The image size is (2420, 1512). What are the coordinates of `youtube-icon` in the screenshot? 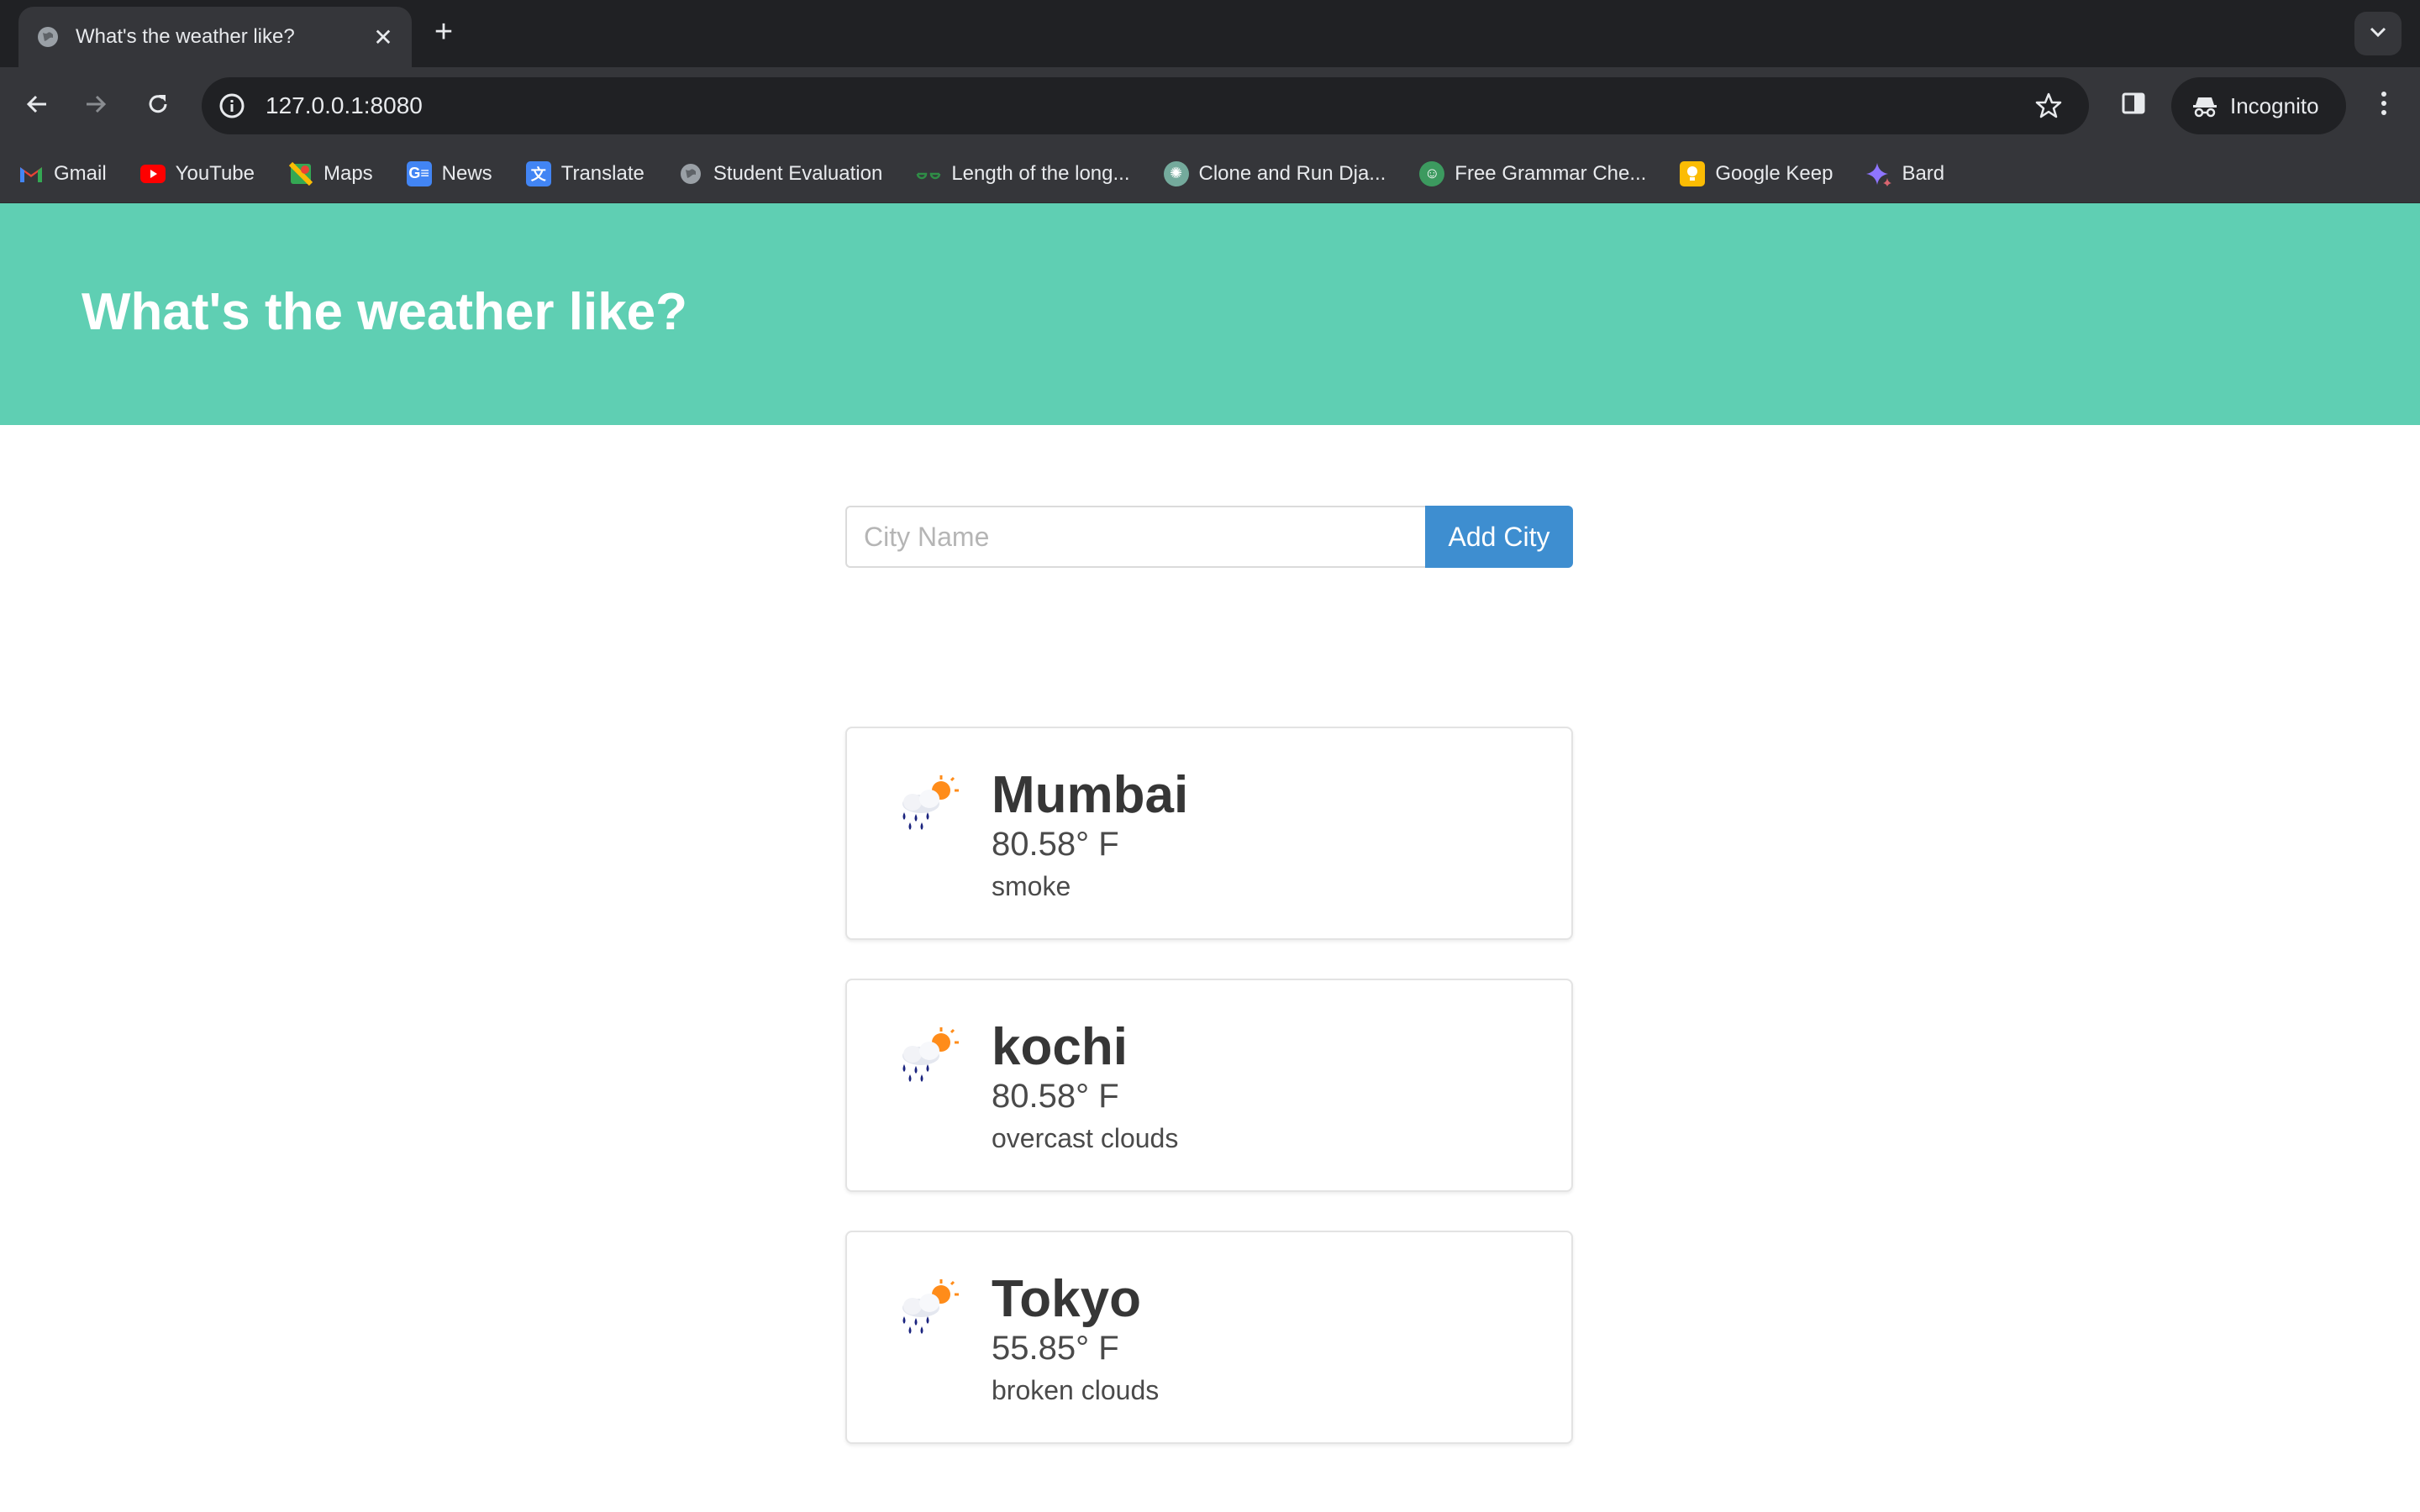 It's located at (153, 173).